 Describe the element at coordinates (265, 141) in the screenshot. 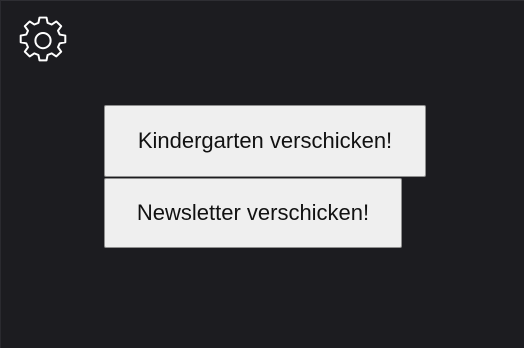

I see `send-kindergarten-button: Kindergarten verschicken!` at that location.